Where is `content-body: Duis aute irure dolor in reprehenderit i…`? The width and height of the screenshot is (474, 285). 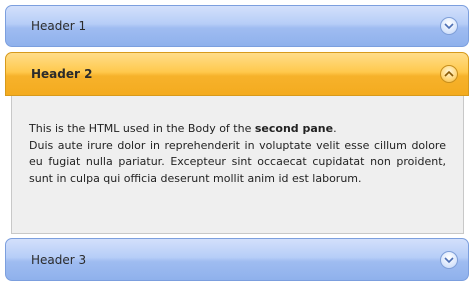 content-body: Duis aute irure dolor in reprehenderit i… is located at coordinates (237, 161).